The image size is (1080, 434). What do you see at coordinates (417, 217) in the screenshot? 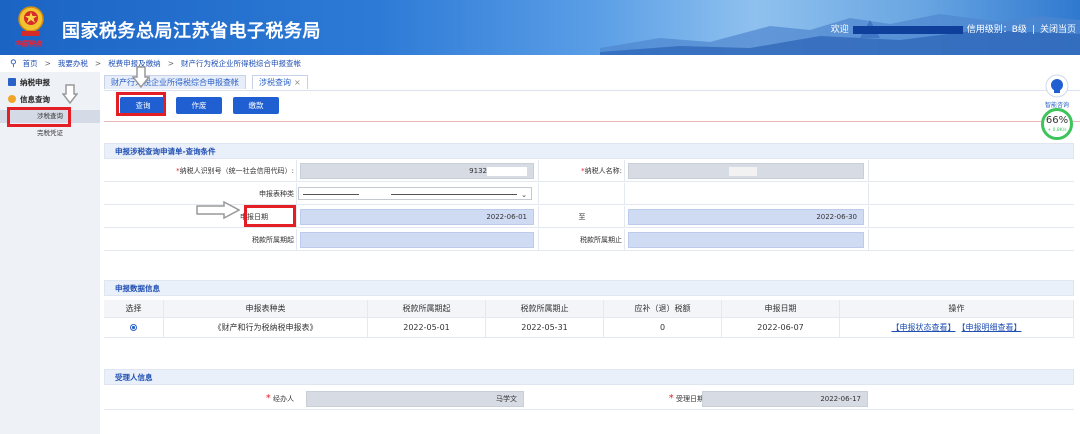
I see `report-date-from-field: 2022-06-01` at bounding box center [417, 217].